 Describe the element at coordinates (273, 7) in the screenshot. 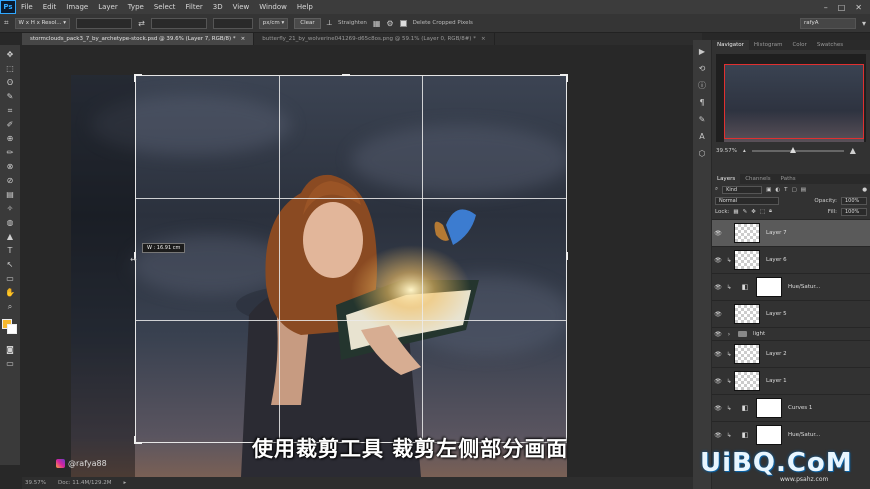

I see `menu-window: Window` at that location.